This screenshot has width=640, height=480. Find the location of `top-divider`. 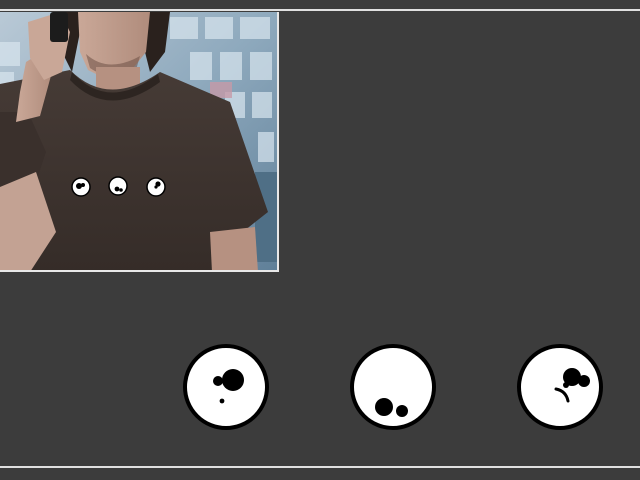

top-divider is located at coordinates (320, 10).